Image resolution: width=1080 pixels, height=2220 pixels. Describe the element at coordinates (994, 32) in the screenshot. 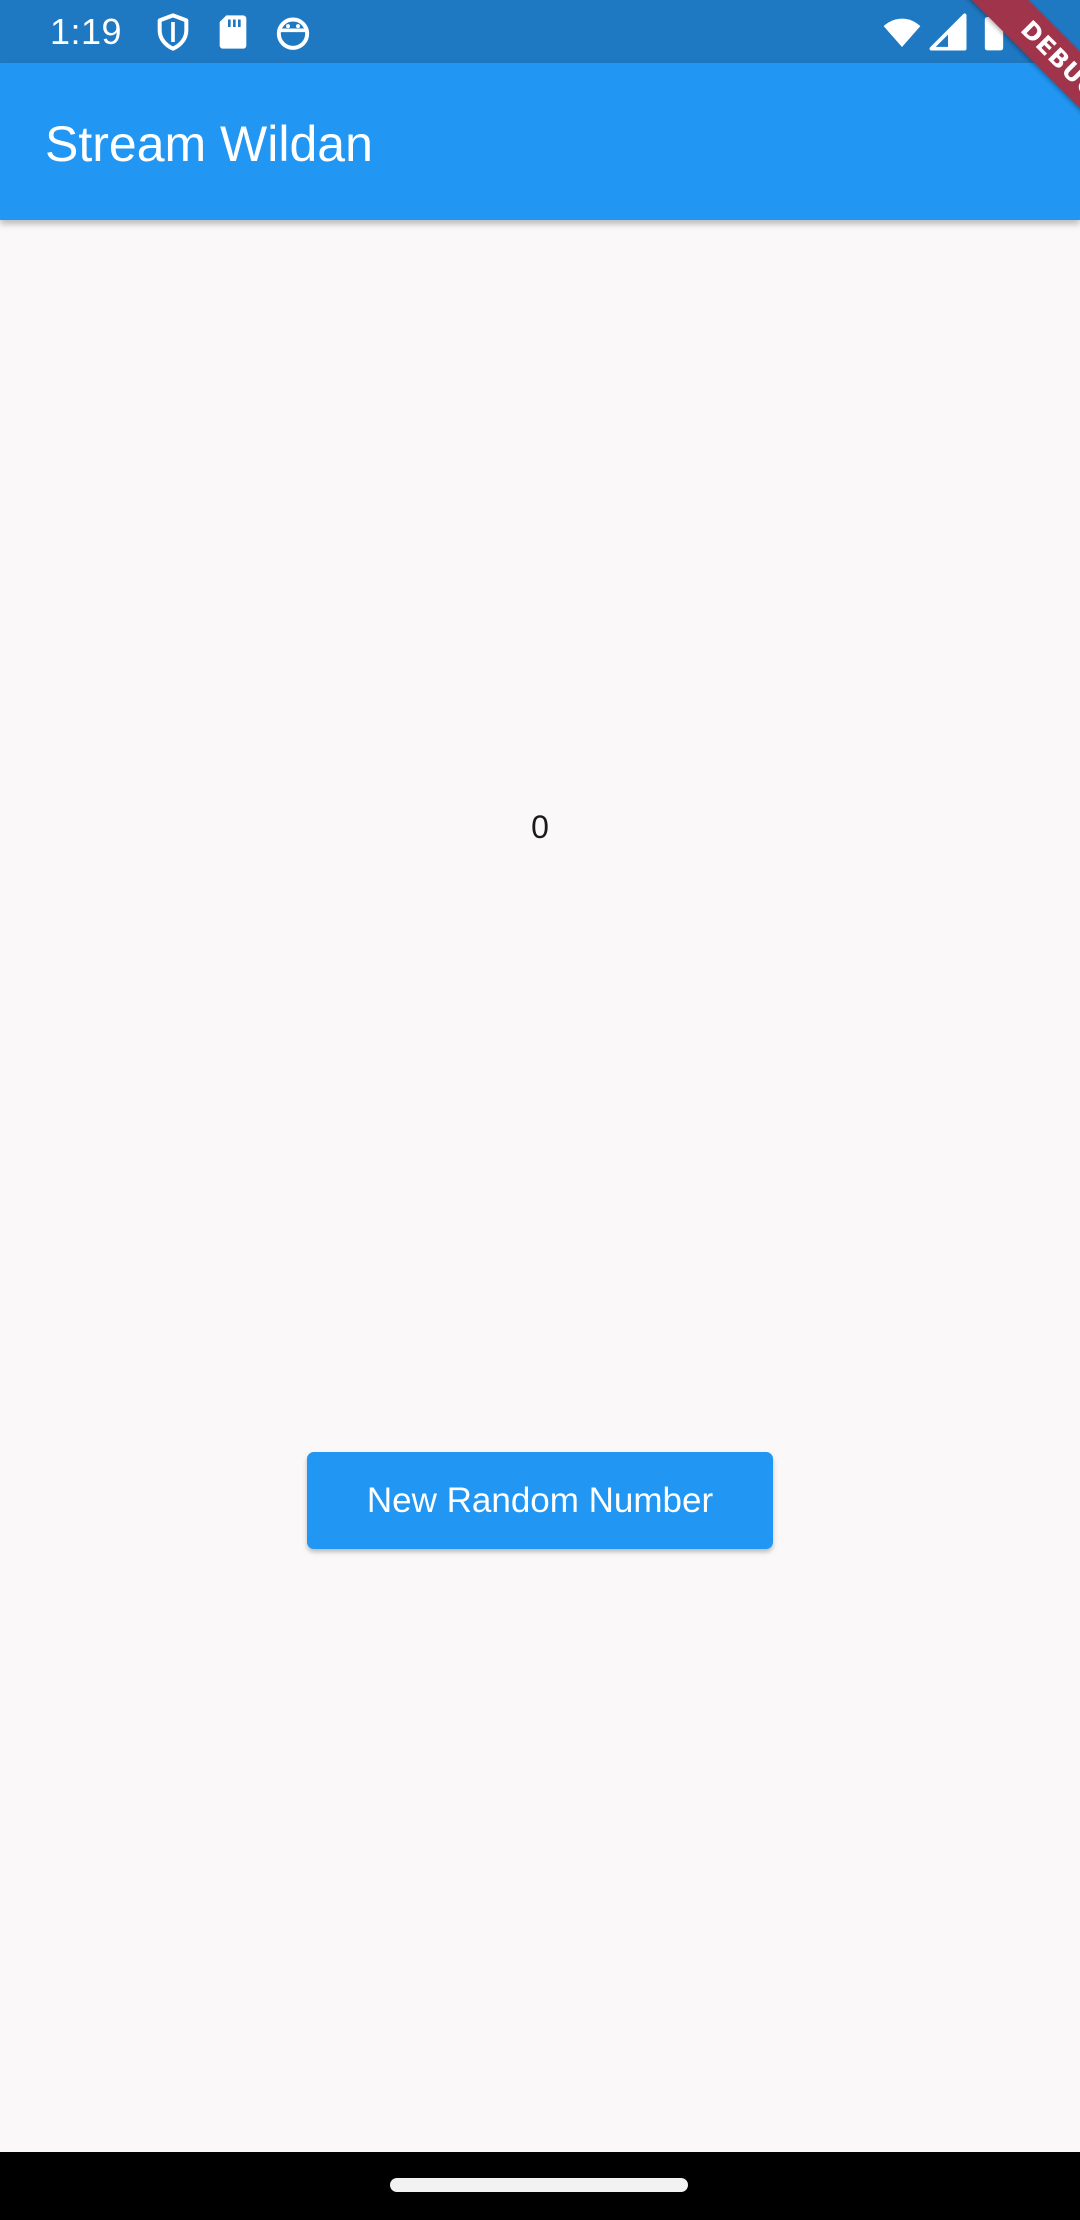

I see `battery-icon` at that location.